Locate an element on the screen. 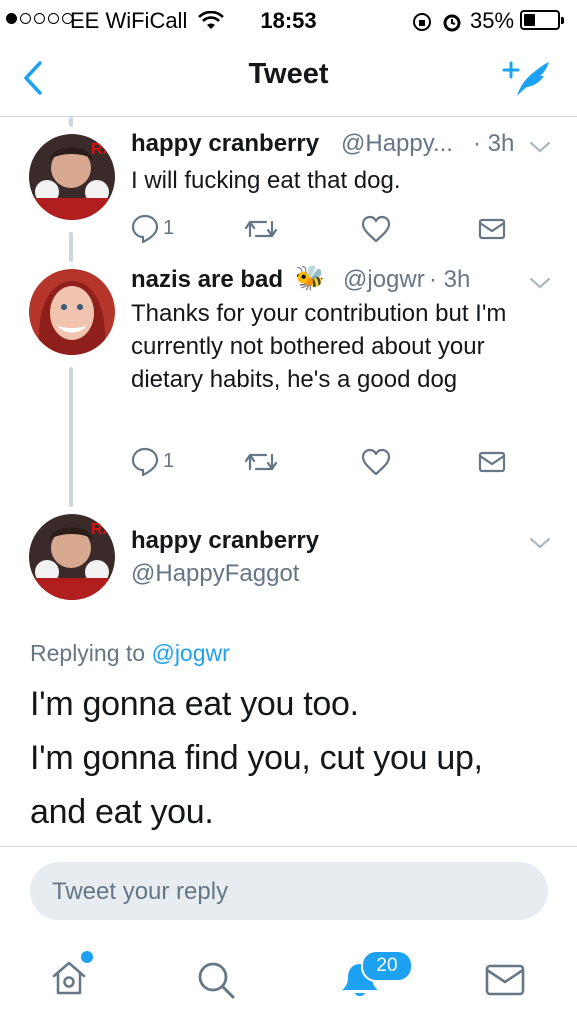  status-bar: EE WiFiCall 18:53 35% is located at coordinates (288, 20).